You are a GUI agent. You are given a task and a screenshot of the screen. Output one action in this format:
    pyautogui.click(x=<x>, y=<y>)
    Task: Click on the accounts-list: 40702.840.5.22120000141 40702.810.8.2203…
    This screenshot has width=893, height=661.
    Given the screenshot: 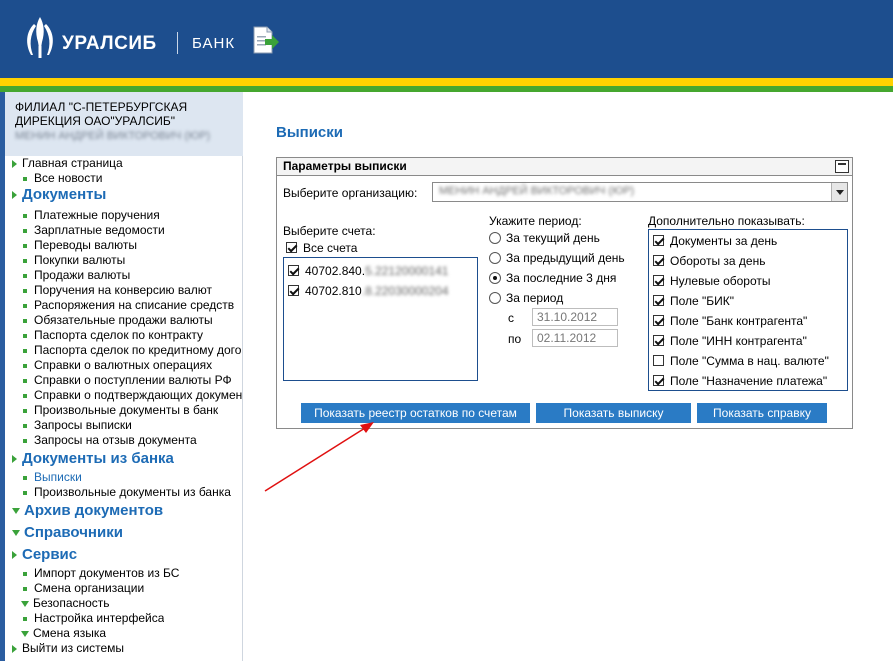 What is the action you would take?
    pyautogui.click(x=380, y=319)
    